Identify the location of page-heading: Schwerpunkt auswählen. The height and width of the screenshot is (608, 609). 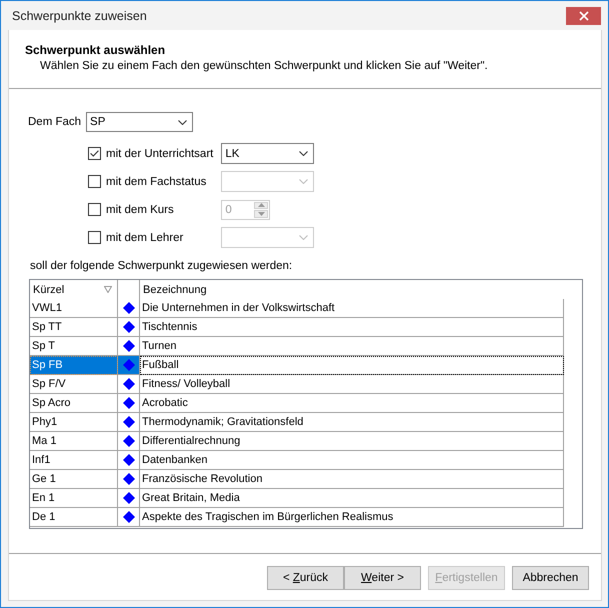
(95, 50).